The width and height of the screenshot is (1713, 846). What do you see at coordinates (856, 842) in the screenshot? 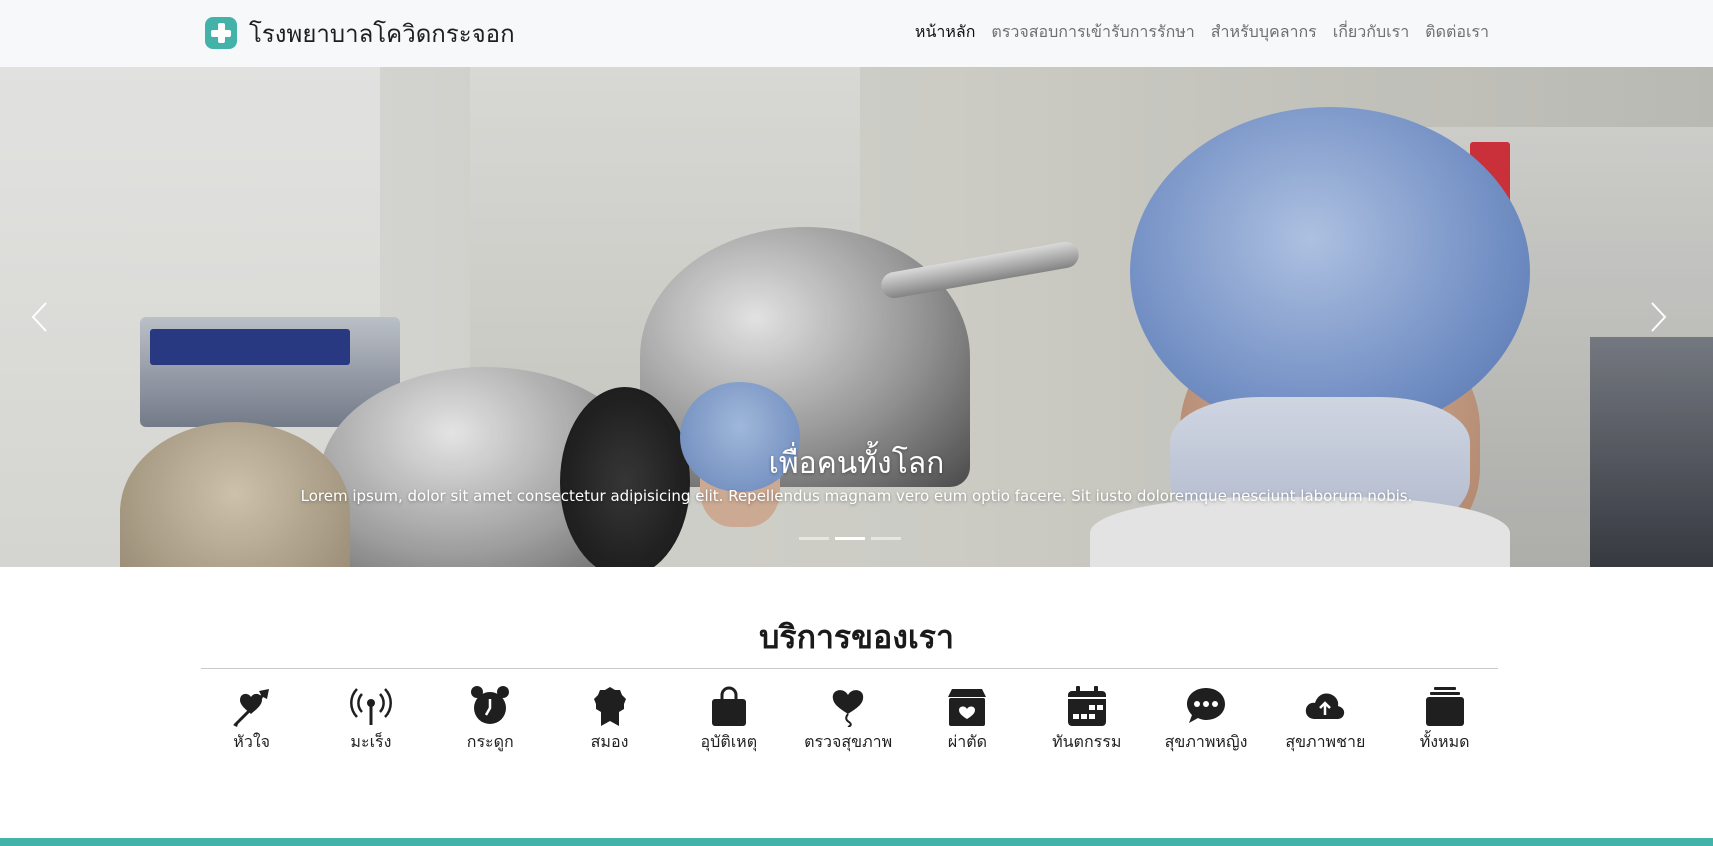
I see `footer-accent-bar` at bounding box center [856, 842].